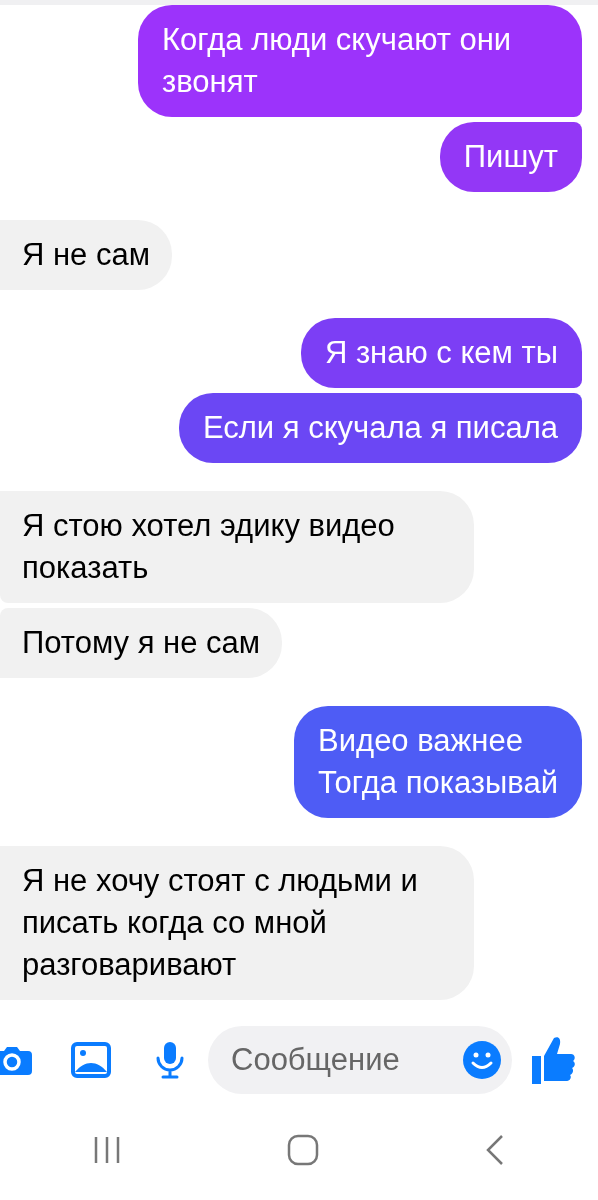 The image size is (598, 1200). Describe the element at coordinates (360, 1060) in the screenshot. I see `message-field: Сообщение` at that location.